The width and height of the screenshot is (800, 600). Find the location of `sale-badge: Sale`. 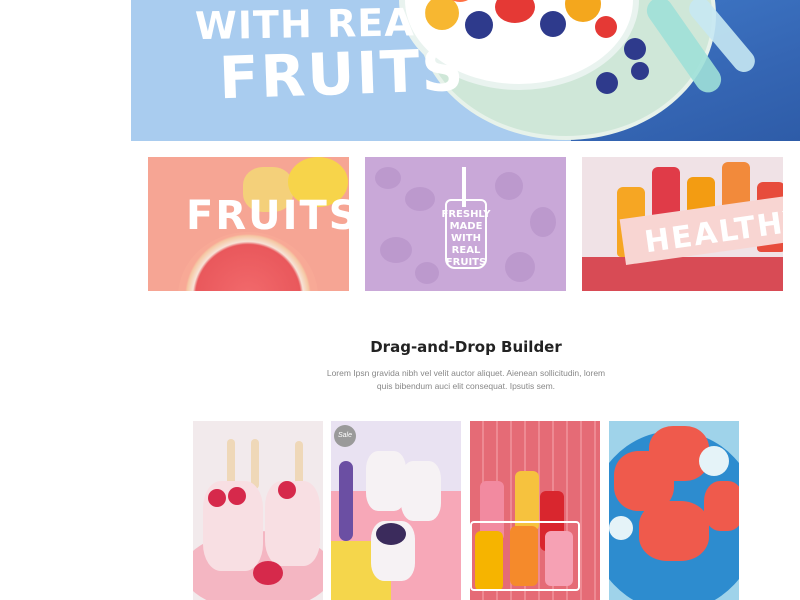

sale-badge: Sale is located at coordinates (345, 436).